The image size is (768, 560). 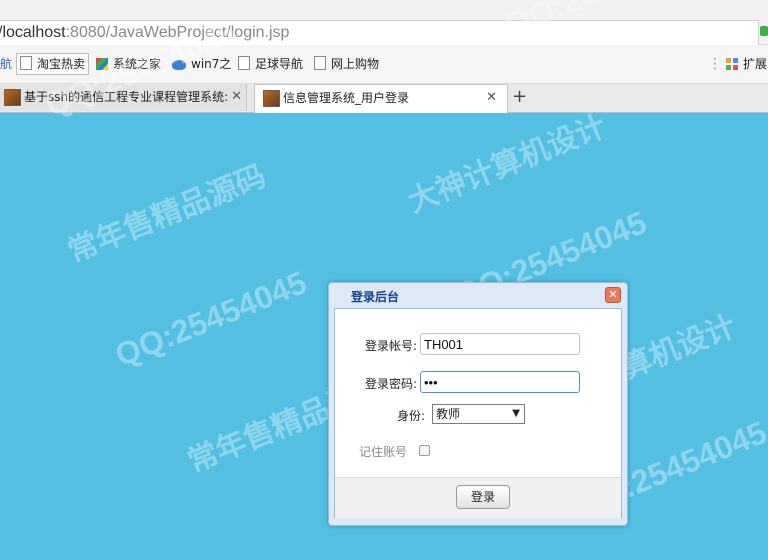 I want to click on new-tab-icon: +, so click(x=519, y=97).